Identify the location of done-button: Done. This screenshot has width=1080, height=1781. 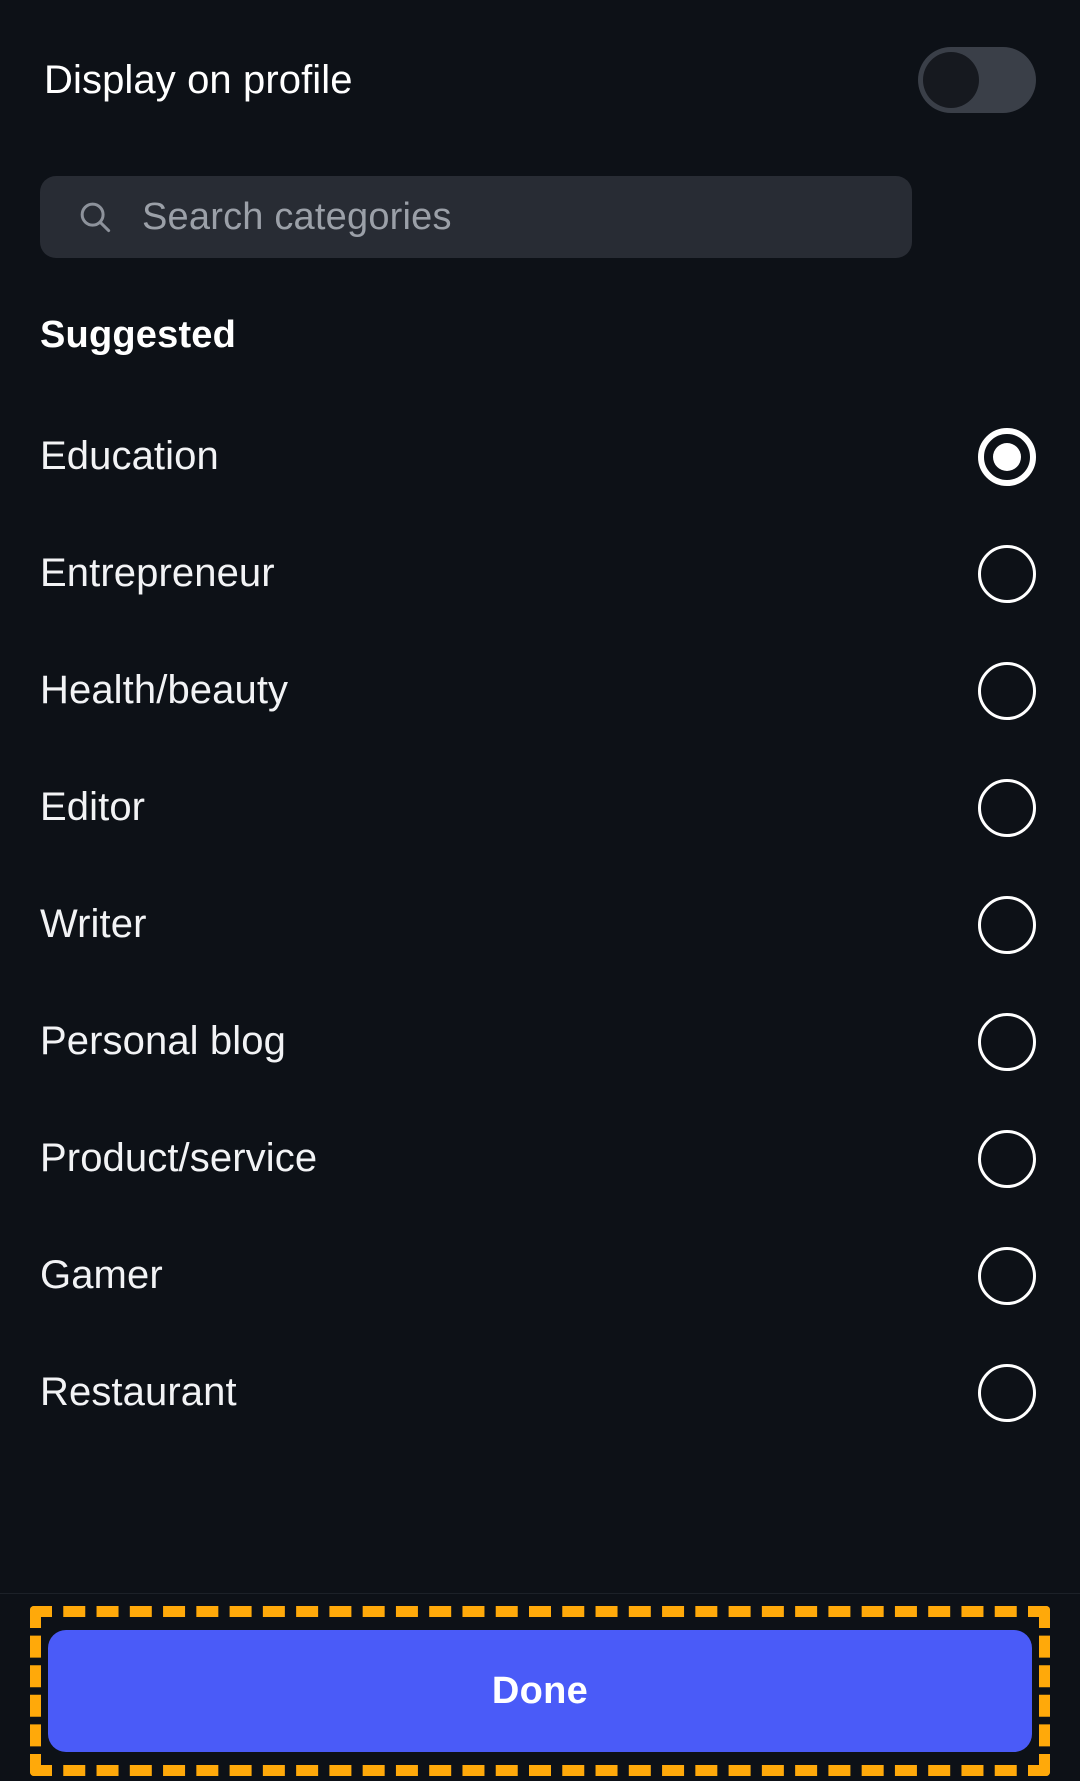
(540, 1691).